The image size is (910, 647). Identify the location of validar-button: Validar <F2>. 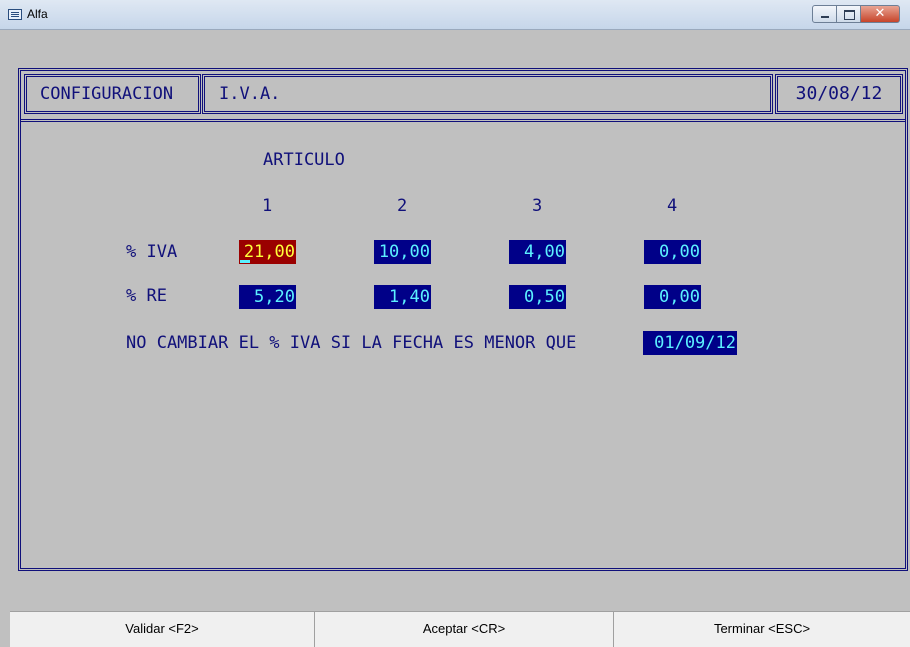
(162, 629).